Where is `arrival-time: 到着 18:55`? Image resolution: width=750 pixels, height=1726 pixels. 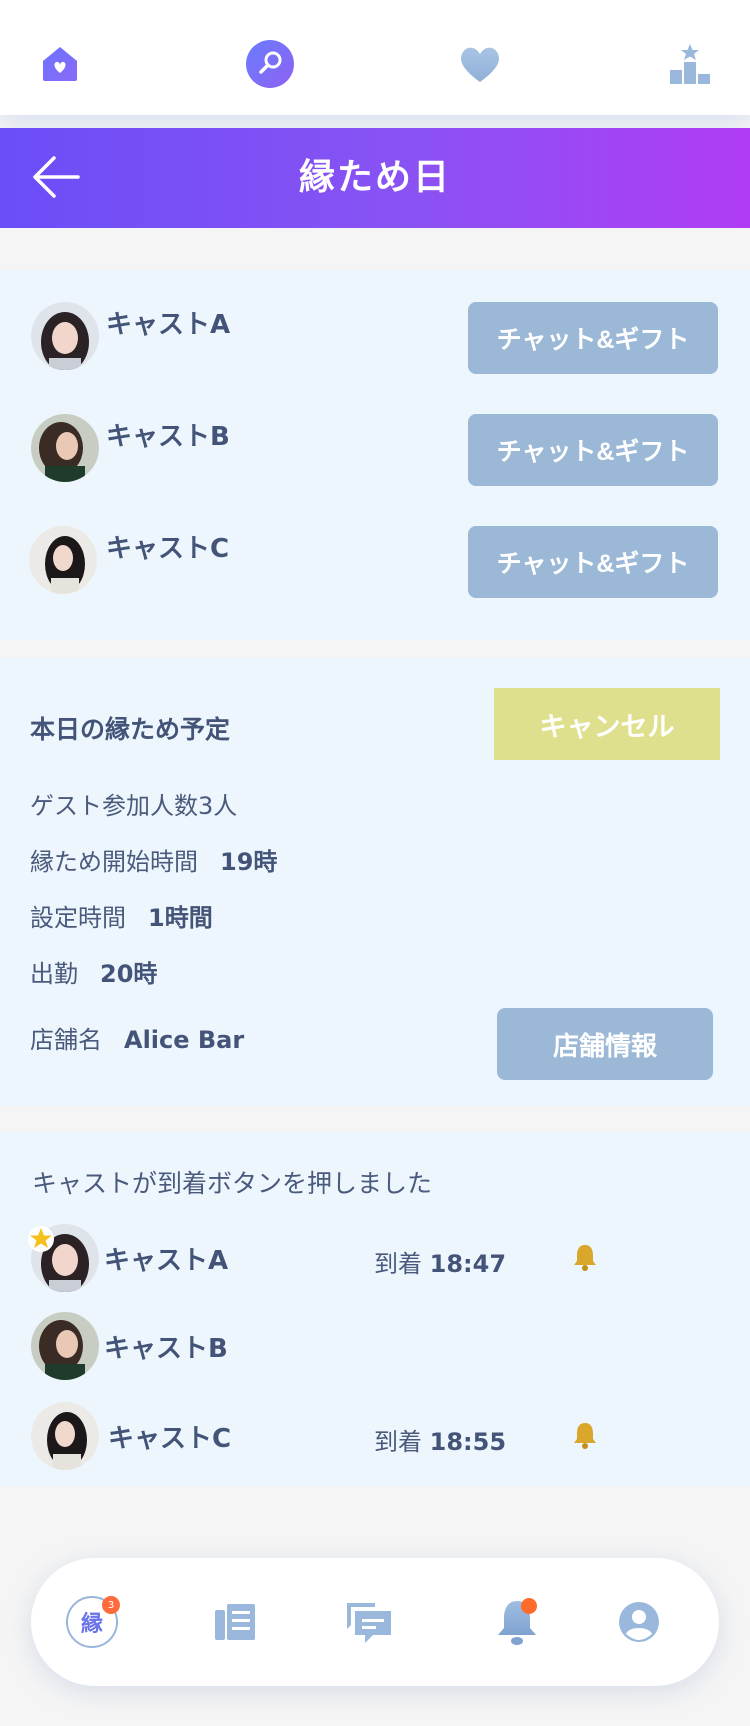
arrival-time: 到着 18:55 is located at coordinates (440, 1439).